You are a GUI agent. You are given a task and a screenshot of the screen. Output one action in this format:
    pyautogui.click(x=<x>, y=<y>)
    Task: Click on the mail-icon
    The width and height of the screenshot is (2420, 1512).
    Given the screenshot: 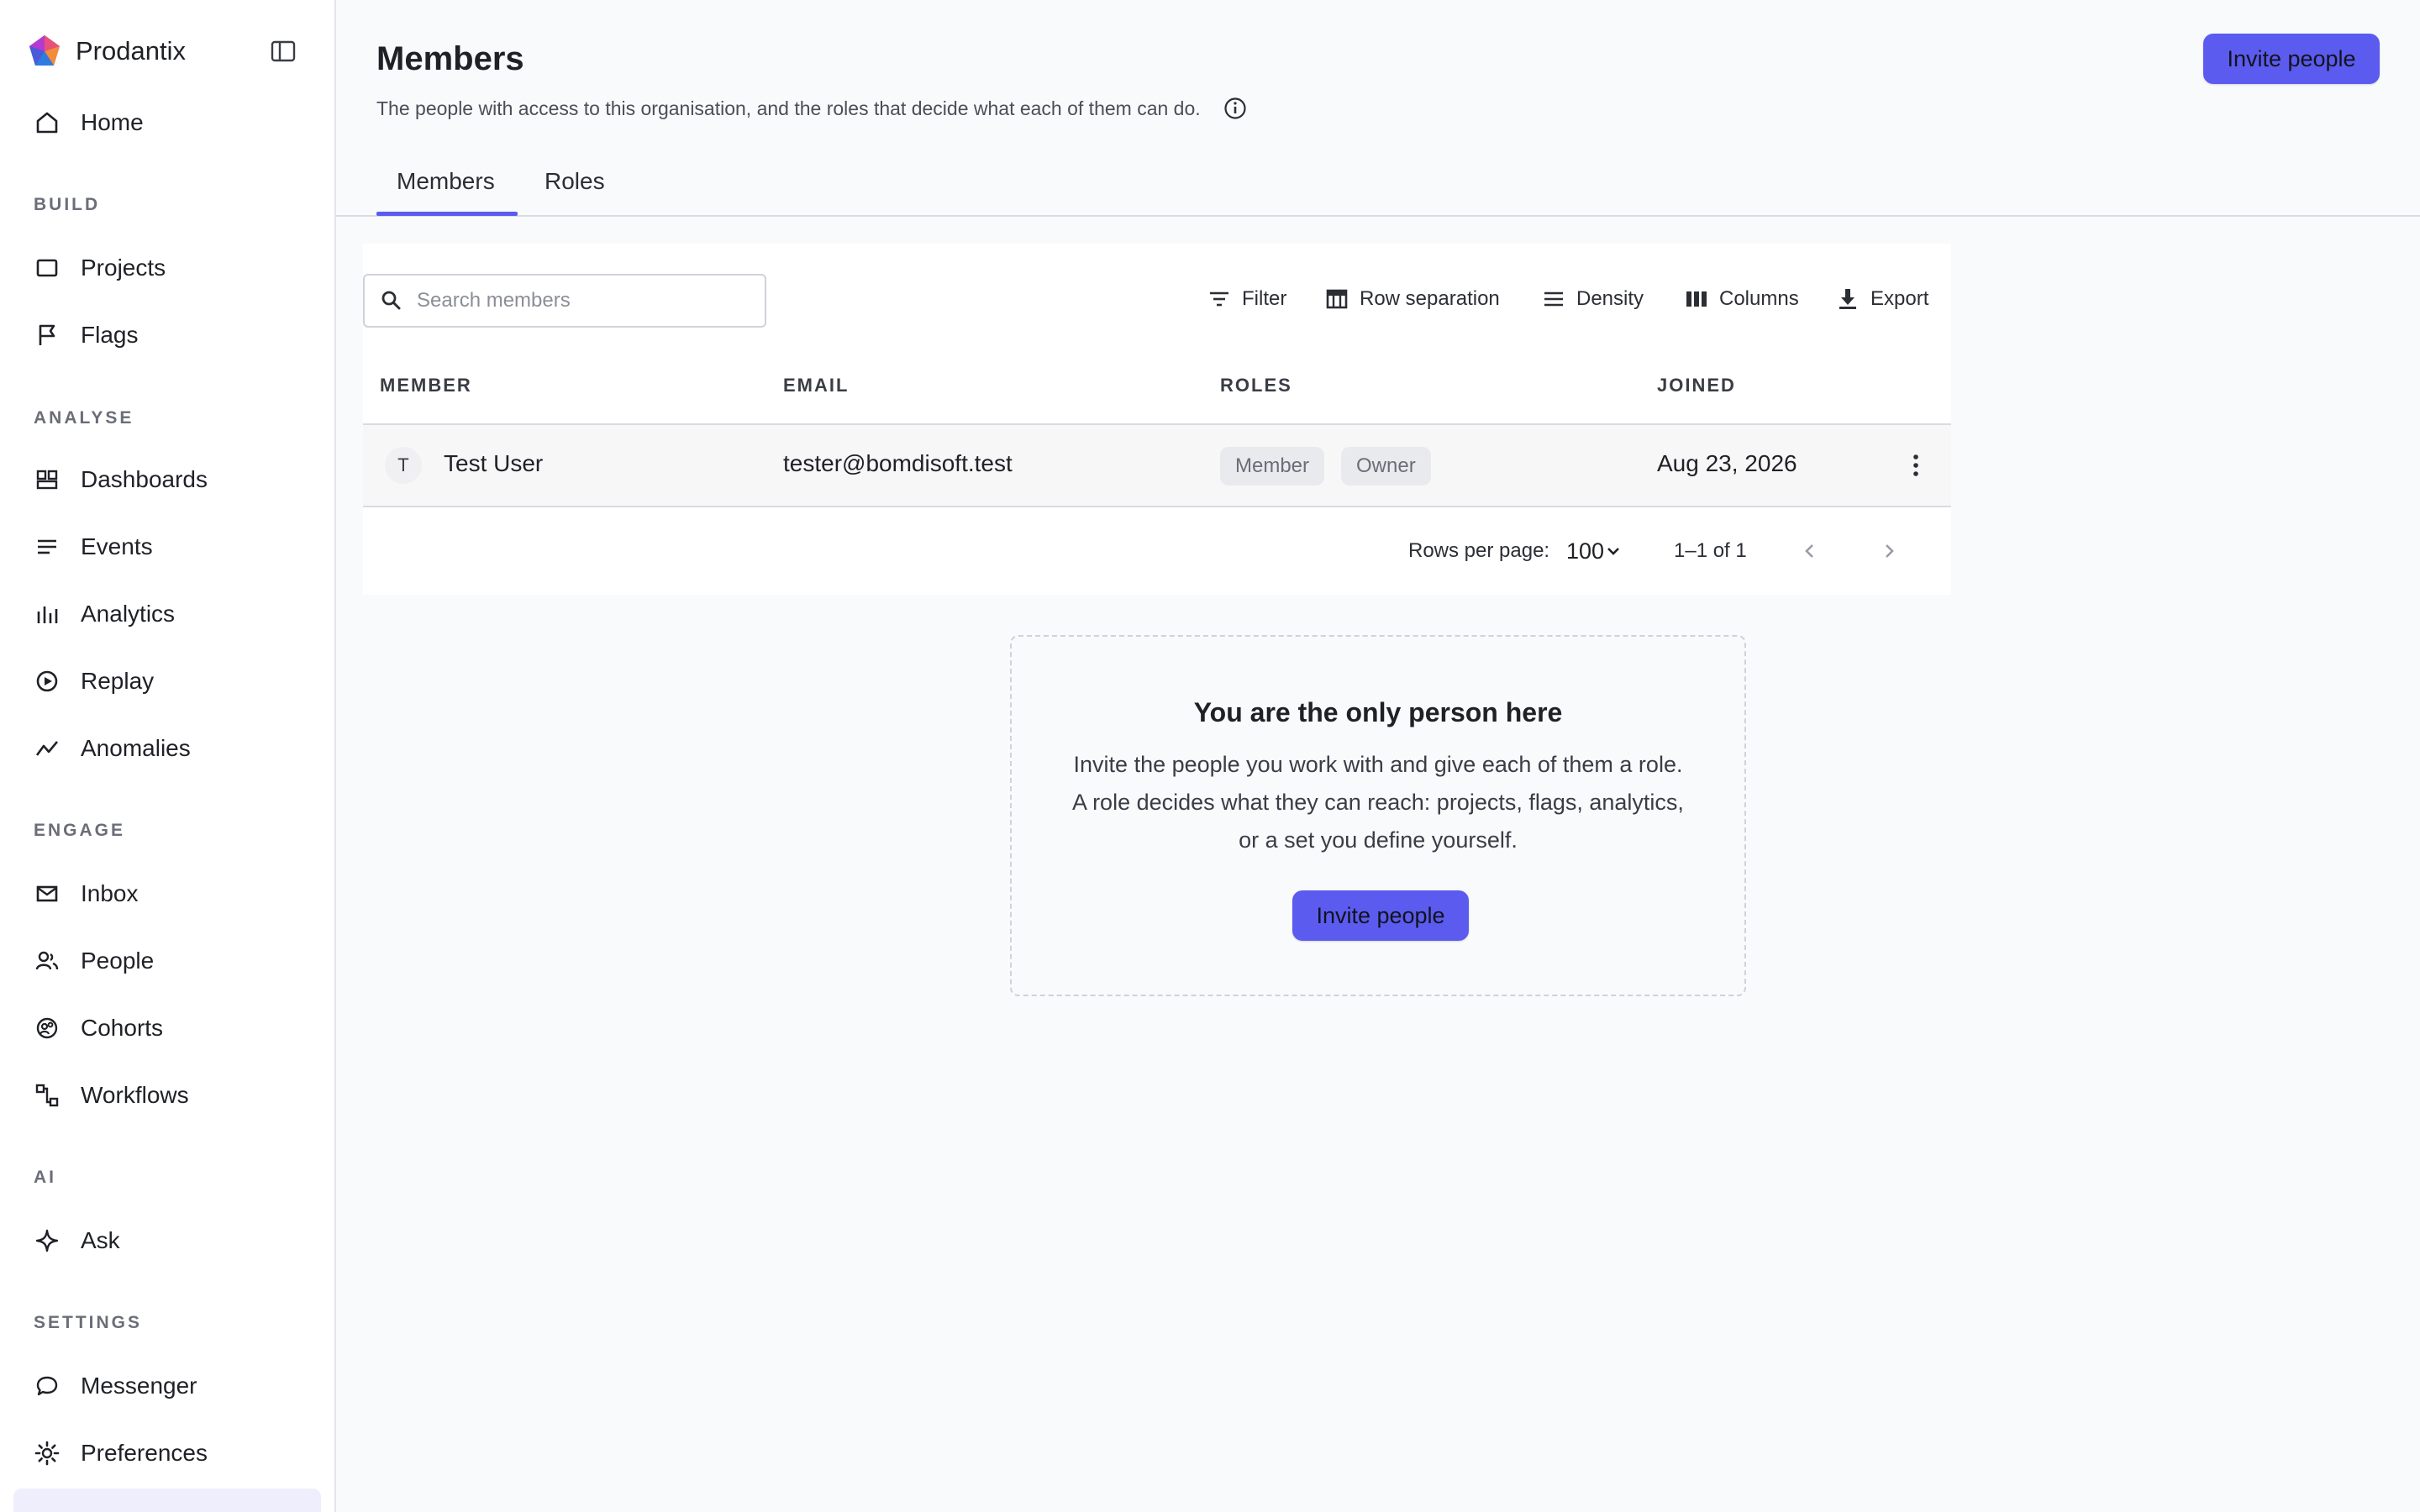 What is the action you would take?
    pyautogui.click(x=47, y=894)
    